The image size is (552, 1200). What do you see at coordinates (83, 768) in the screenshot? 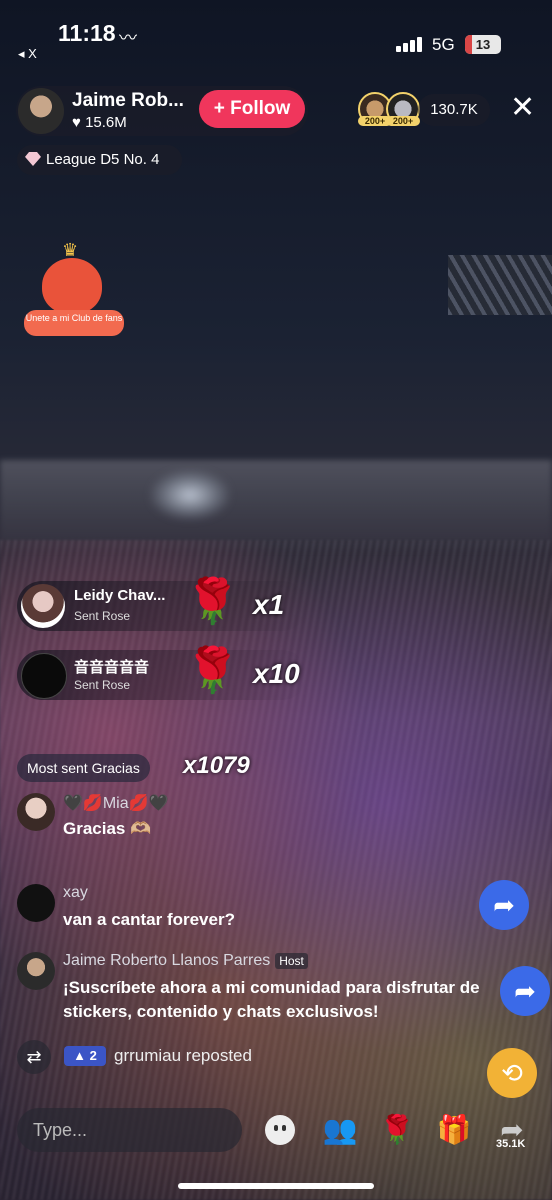
I see `most-sent-badge: Most sent Gracias` at bounding box center [83, 768].